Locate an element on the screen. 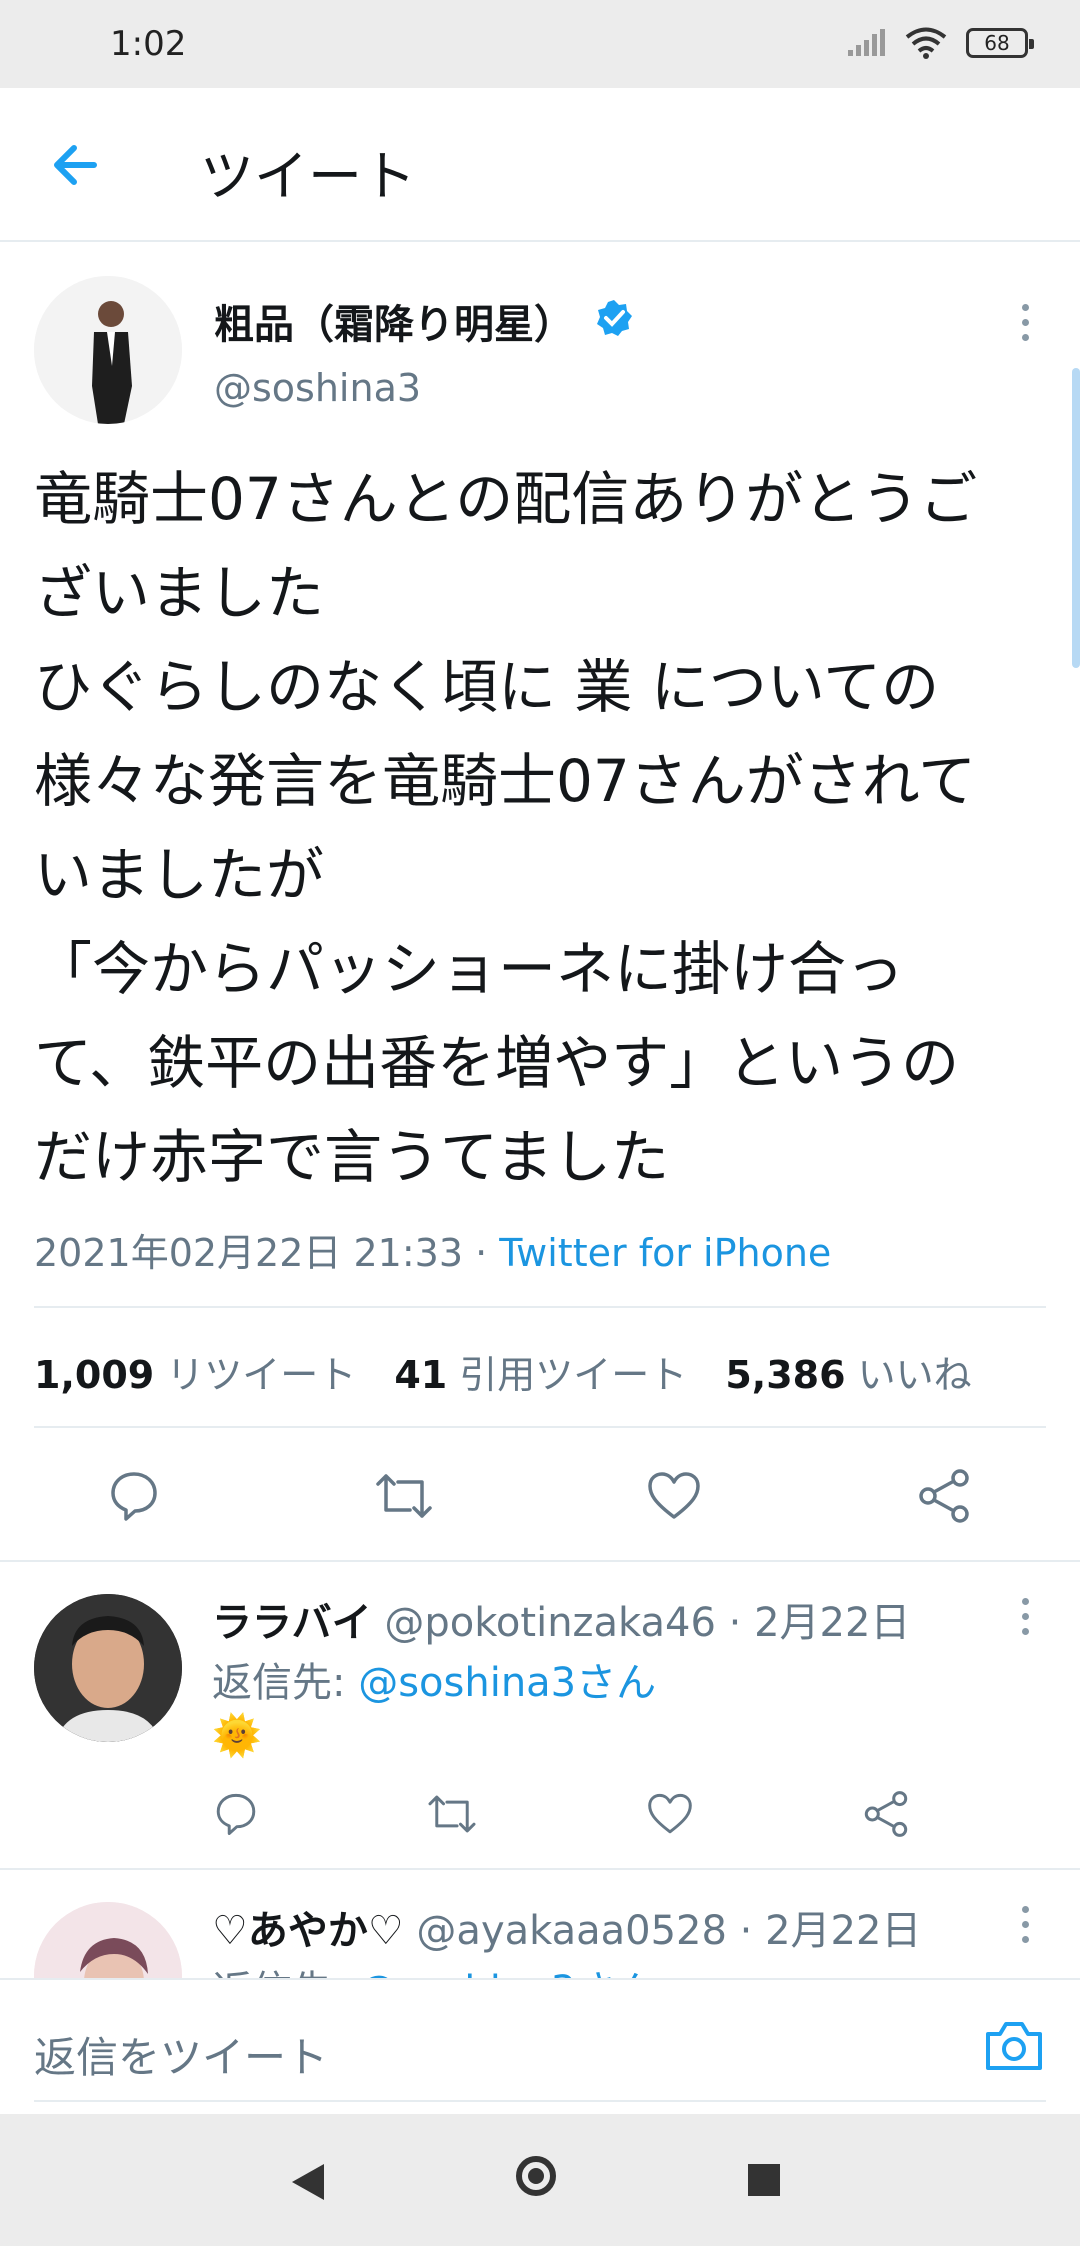 This screenshot has width=1080, height=2246. like-label: いいね is located at coordinates (914, 1375).